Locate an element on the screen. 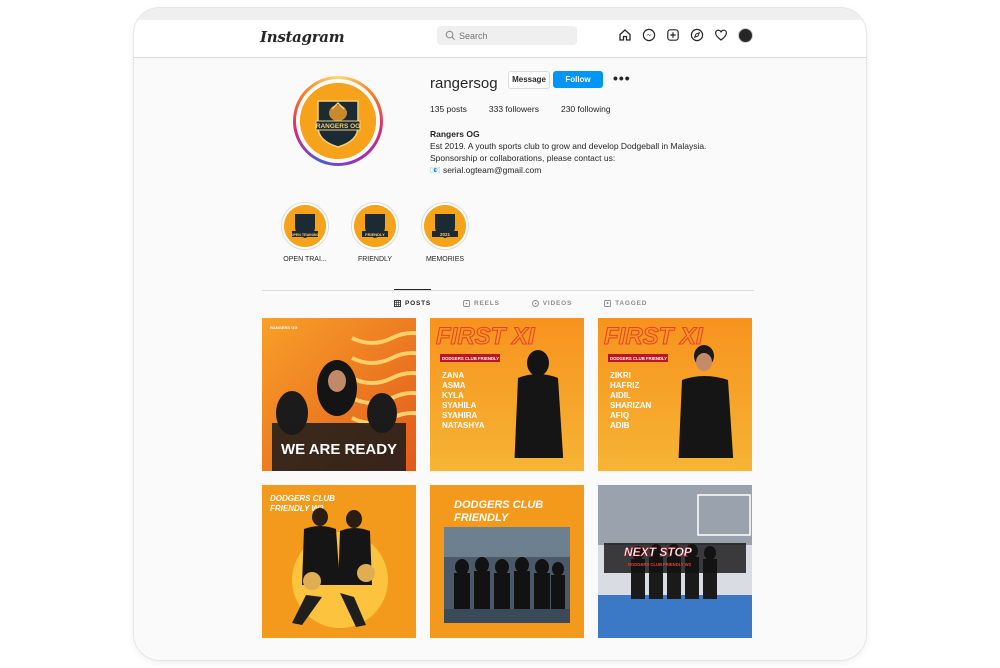 This screenshot has width=1000, height=668. tagged-icon is located at coordinates (608, 303).